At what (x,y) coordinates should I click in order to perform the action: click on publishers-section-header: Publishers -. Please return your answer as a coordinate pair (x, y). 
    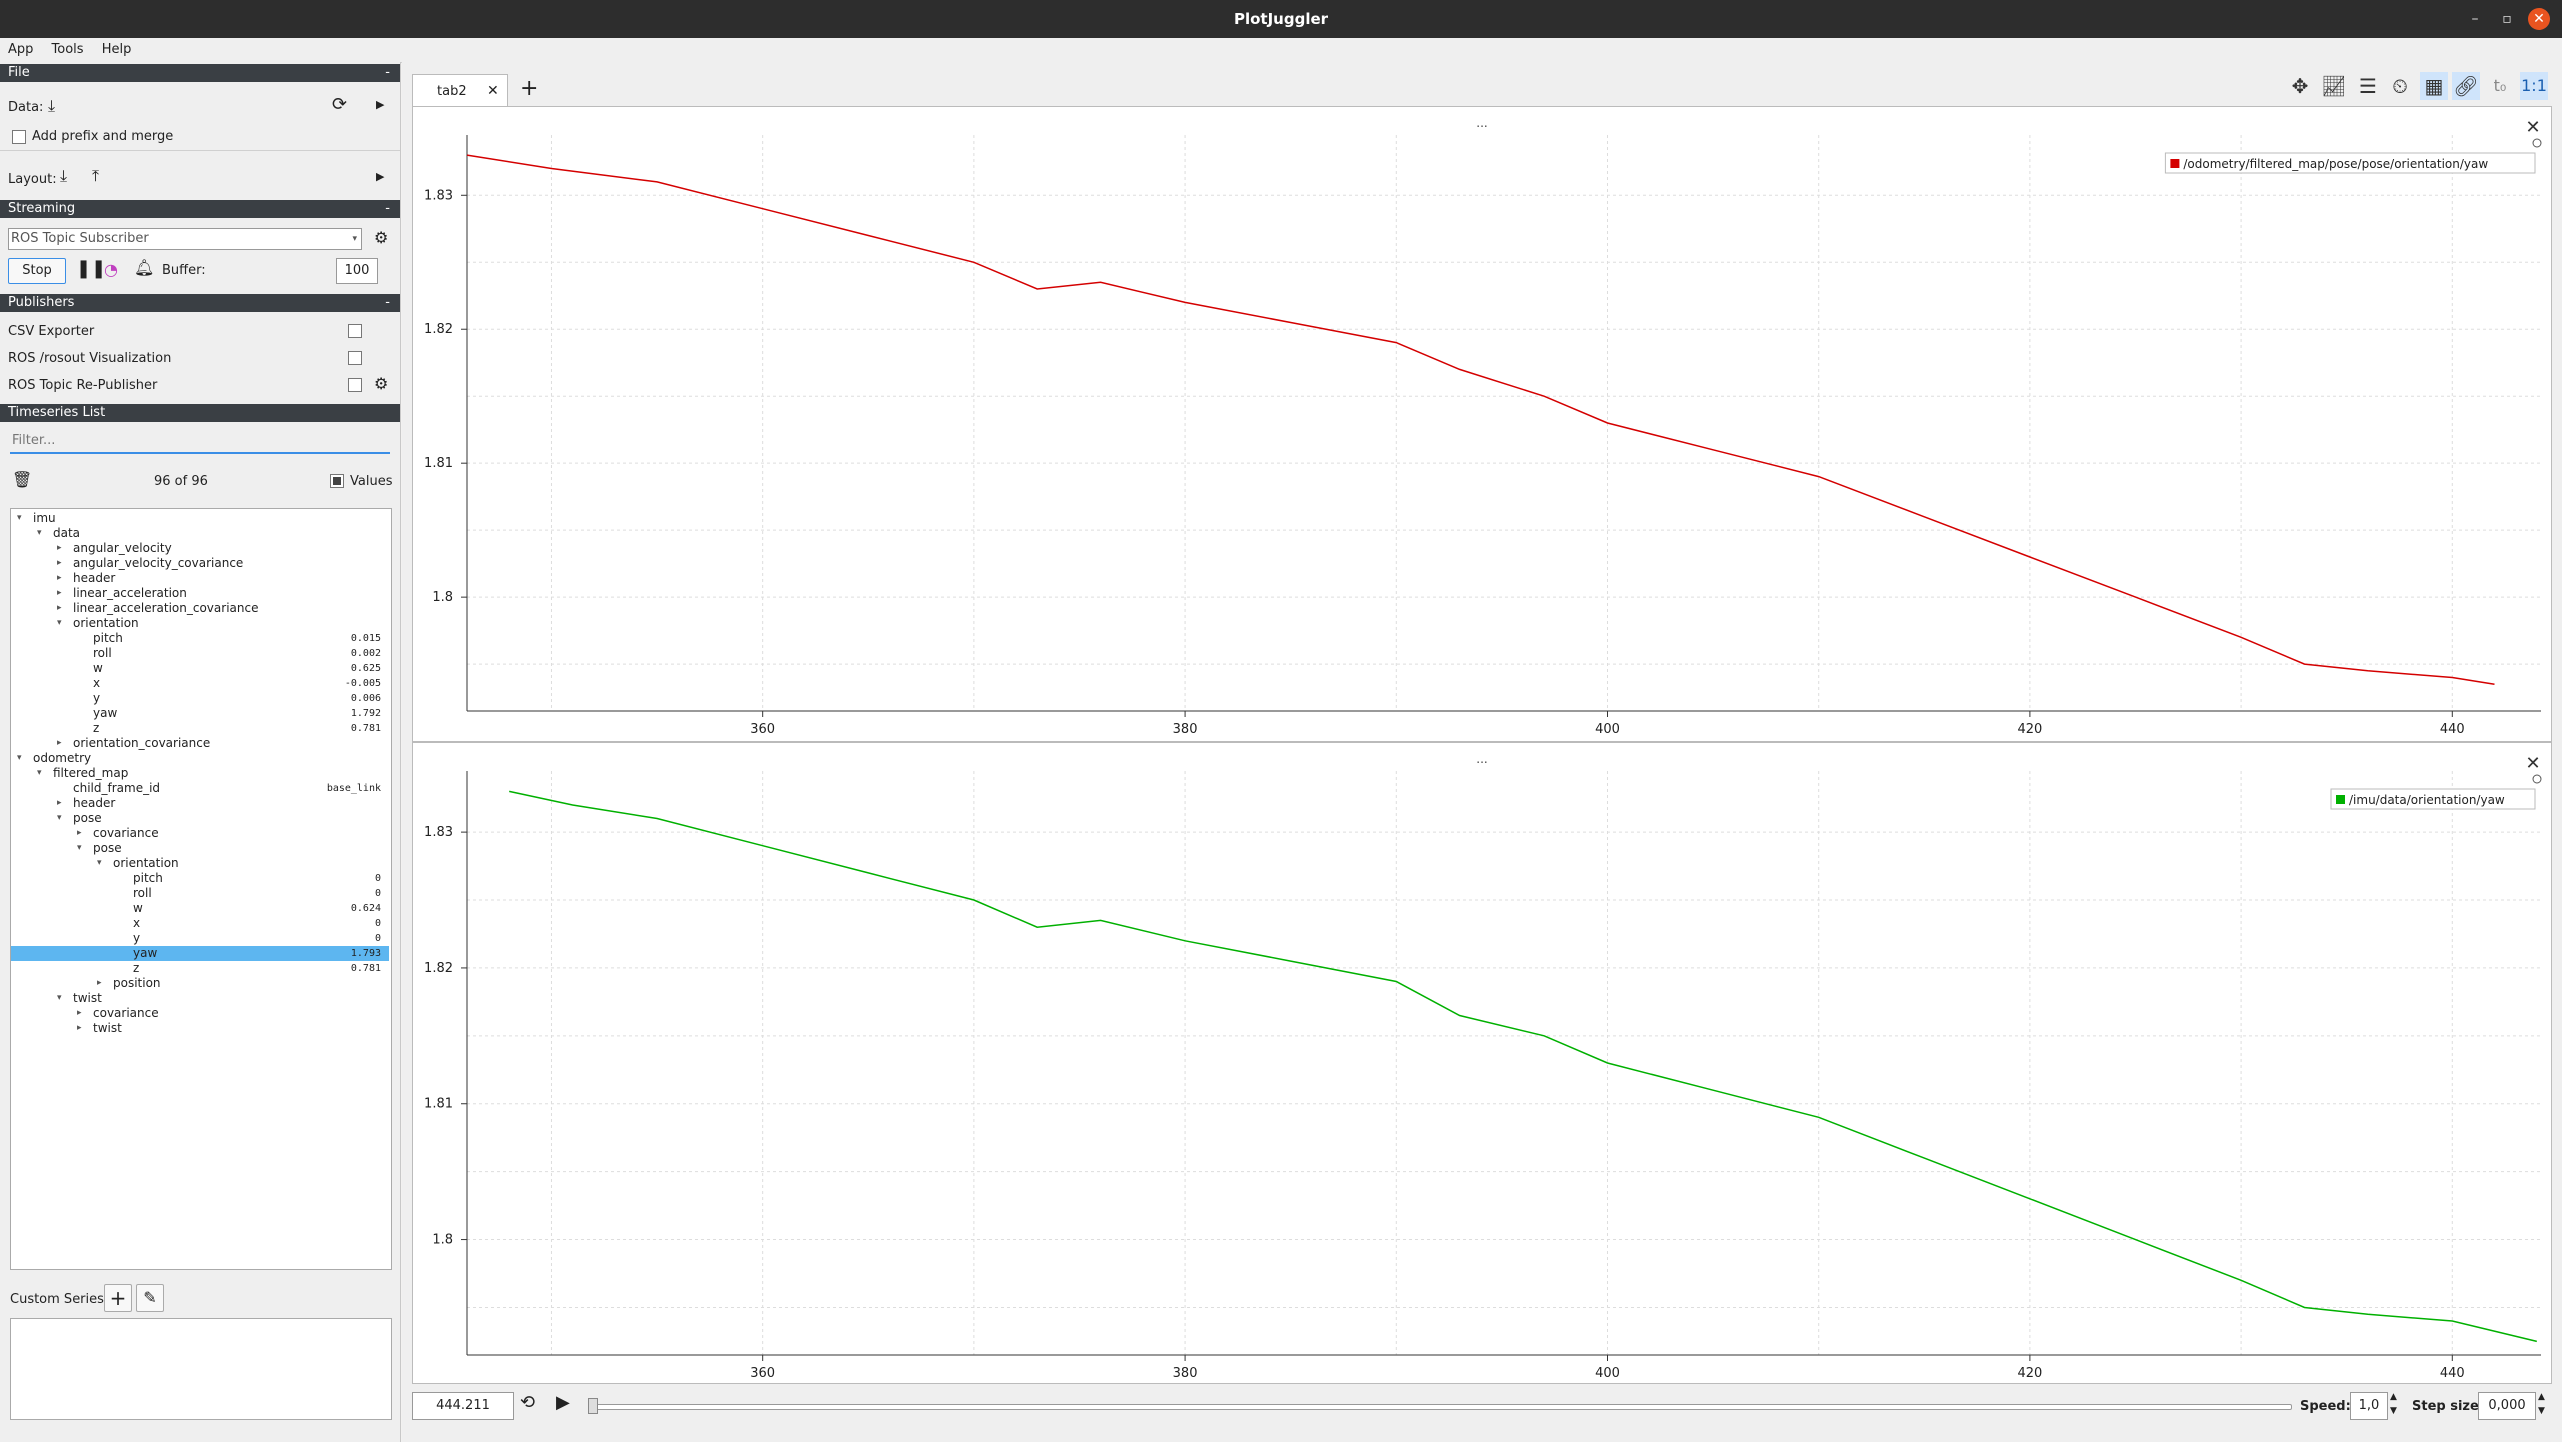
    Looking at the image, I should click on (200, 303).